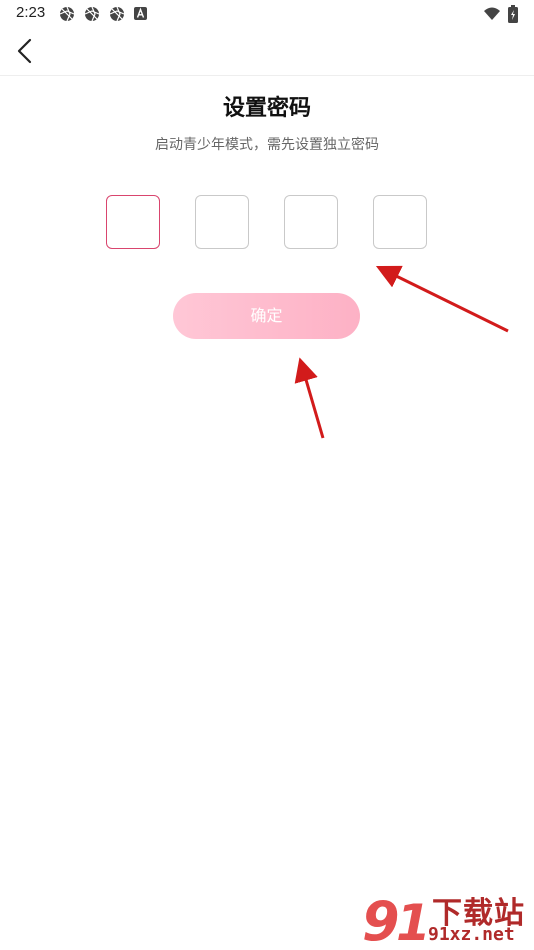 This screenshot has height=950, width=534. Describe the element at coordinates (381, 919) in the screenshot. I see `svg-text: 9` at that location.